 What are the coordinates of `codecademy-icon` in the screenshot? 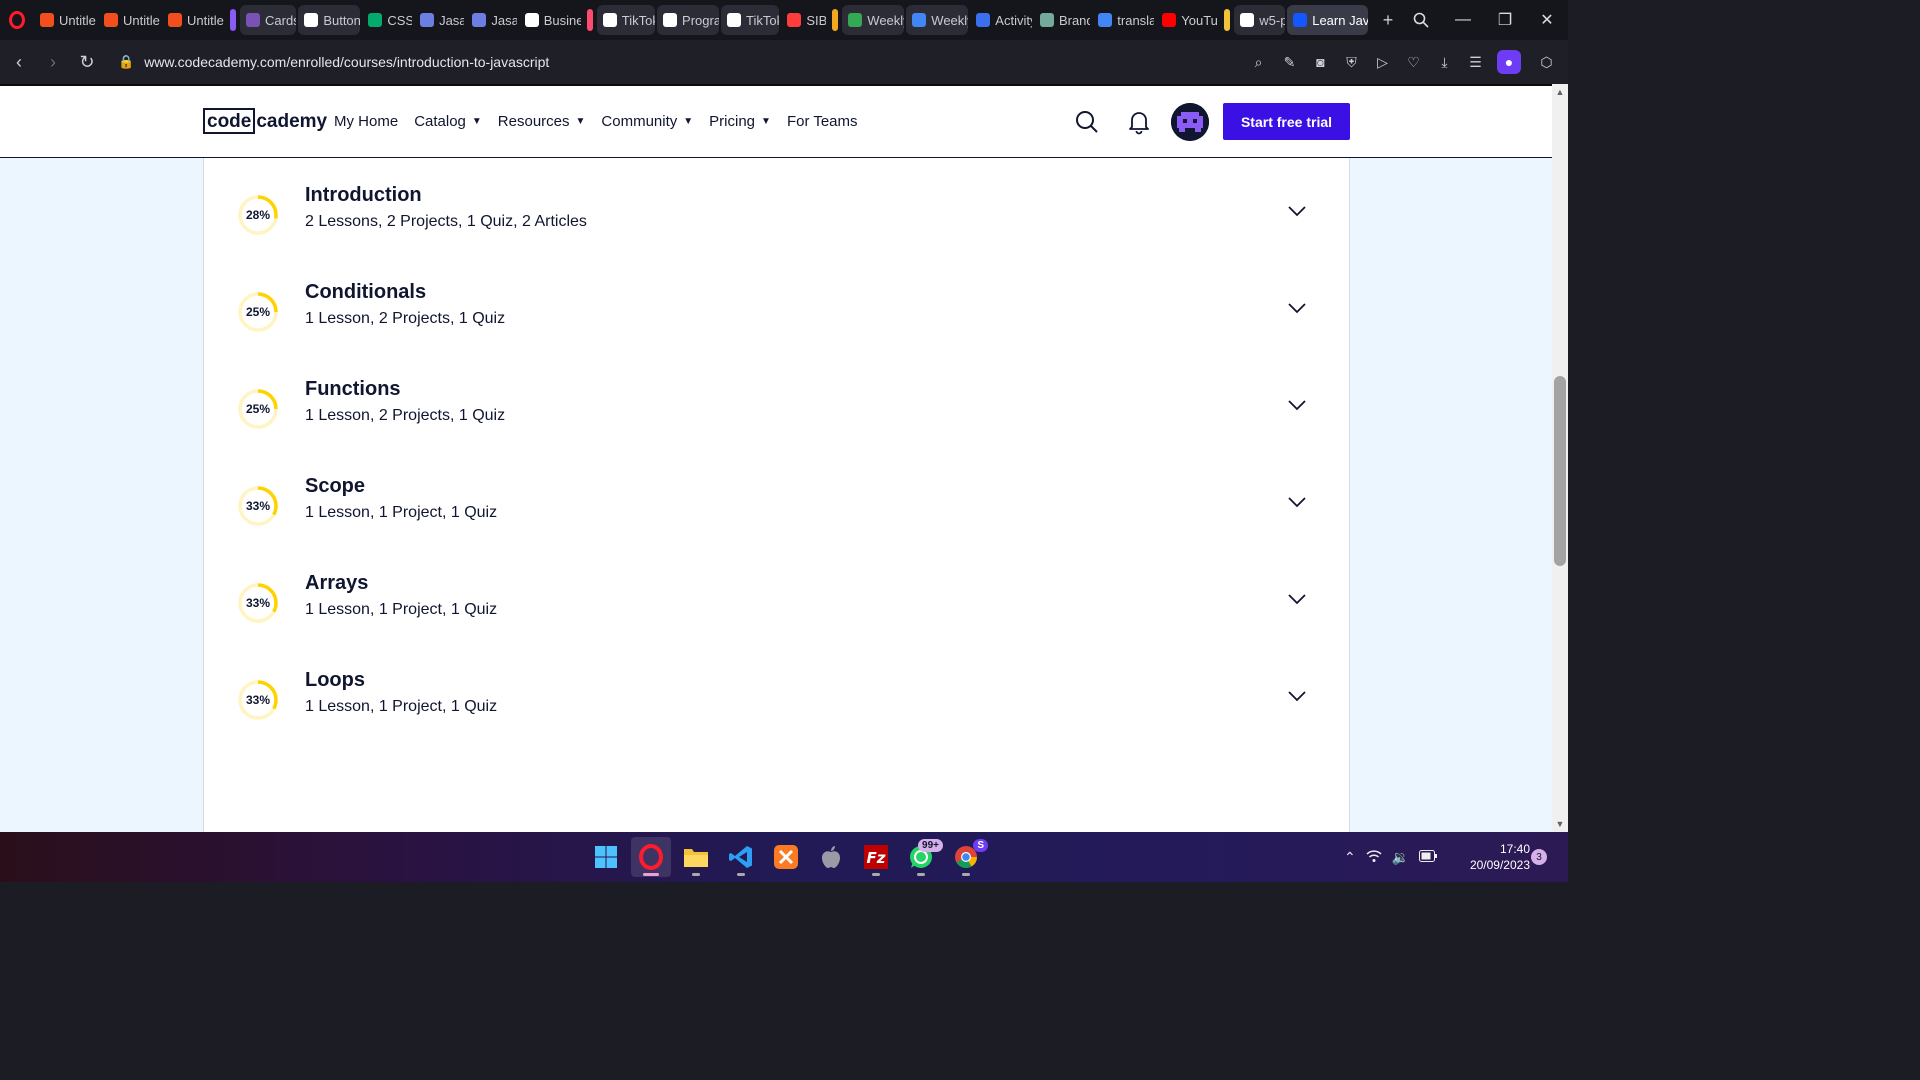 It's located at (1300, 20).